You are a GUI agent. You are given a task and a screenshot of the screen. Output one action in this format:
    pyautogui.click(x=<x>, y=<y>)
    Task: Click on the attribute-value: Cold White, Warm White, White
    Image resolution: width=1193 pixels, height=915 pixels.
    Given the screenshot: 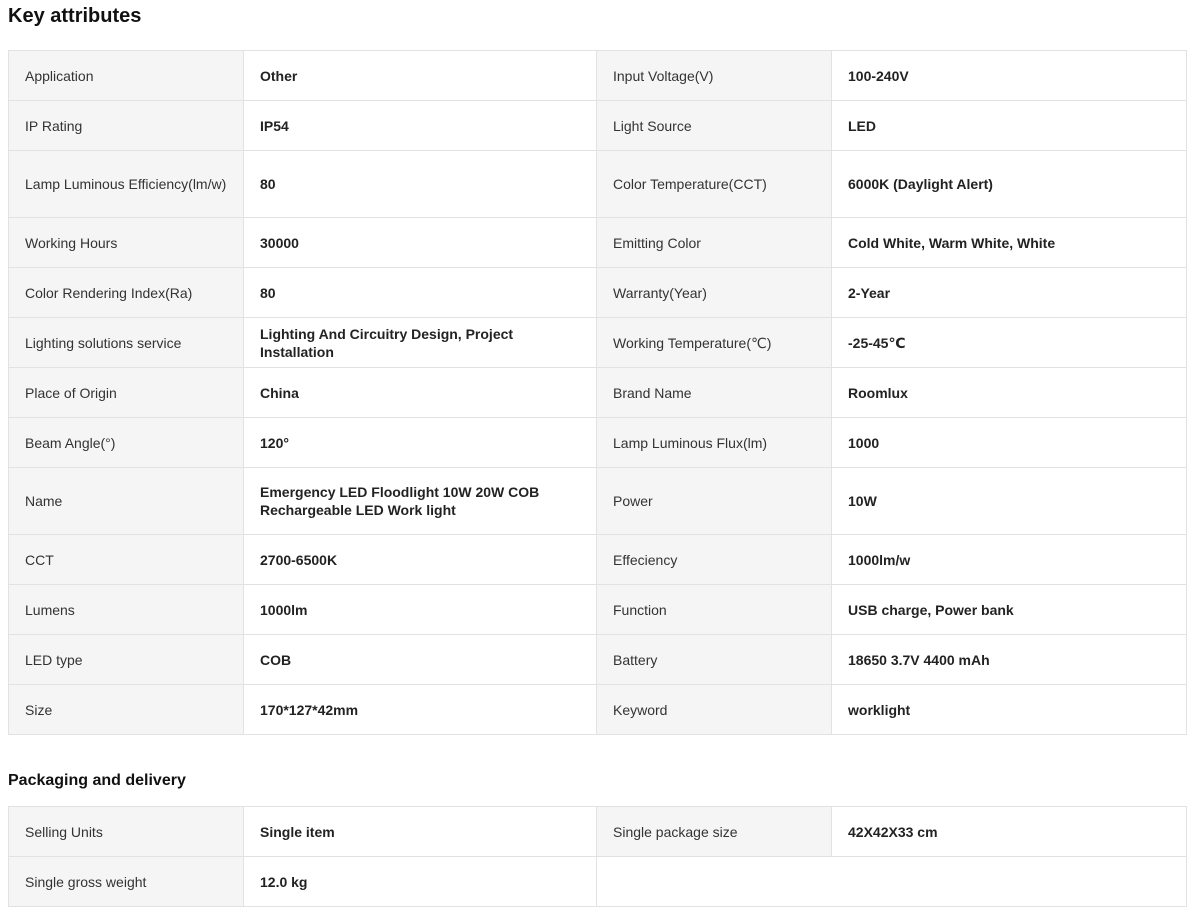 What is the action you would take?
    pyautogui.click(x=1009, y=242)
    